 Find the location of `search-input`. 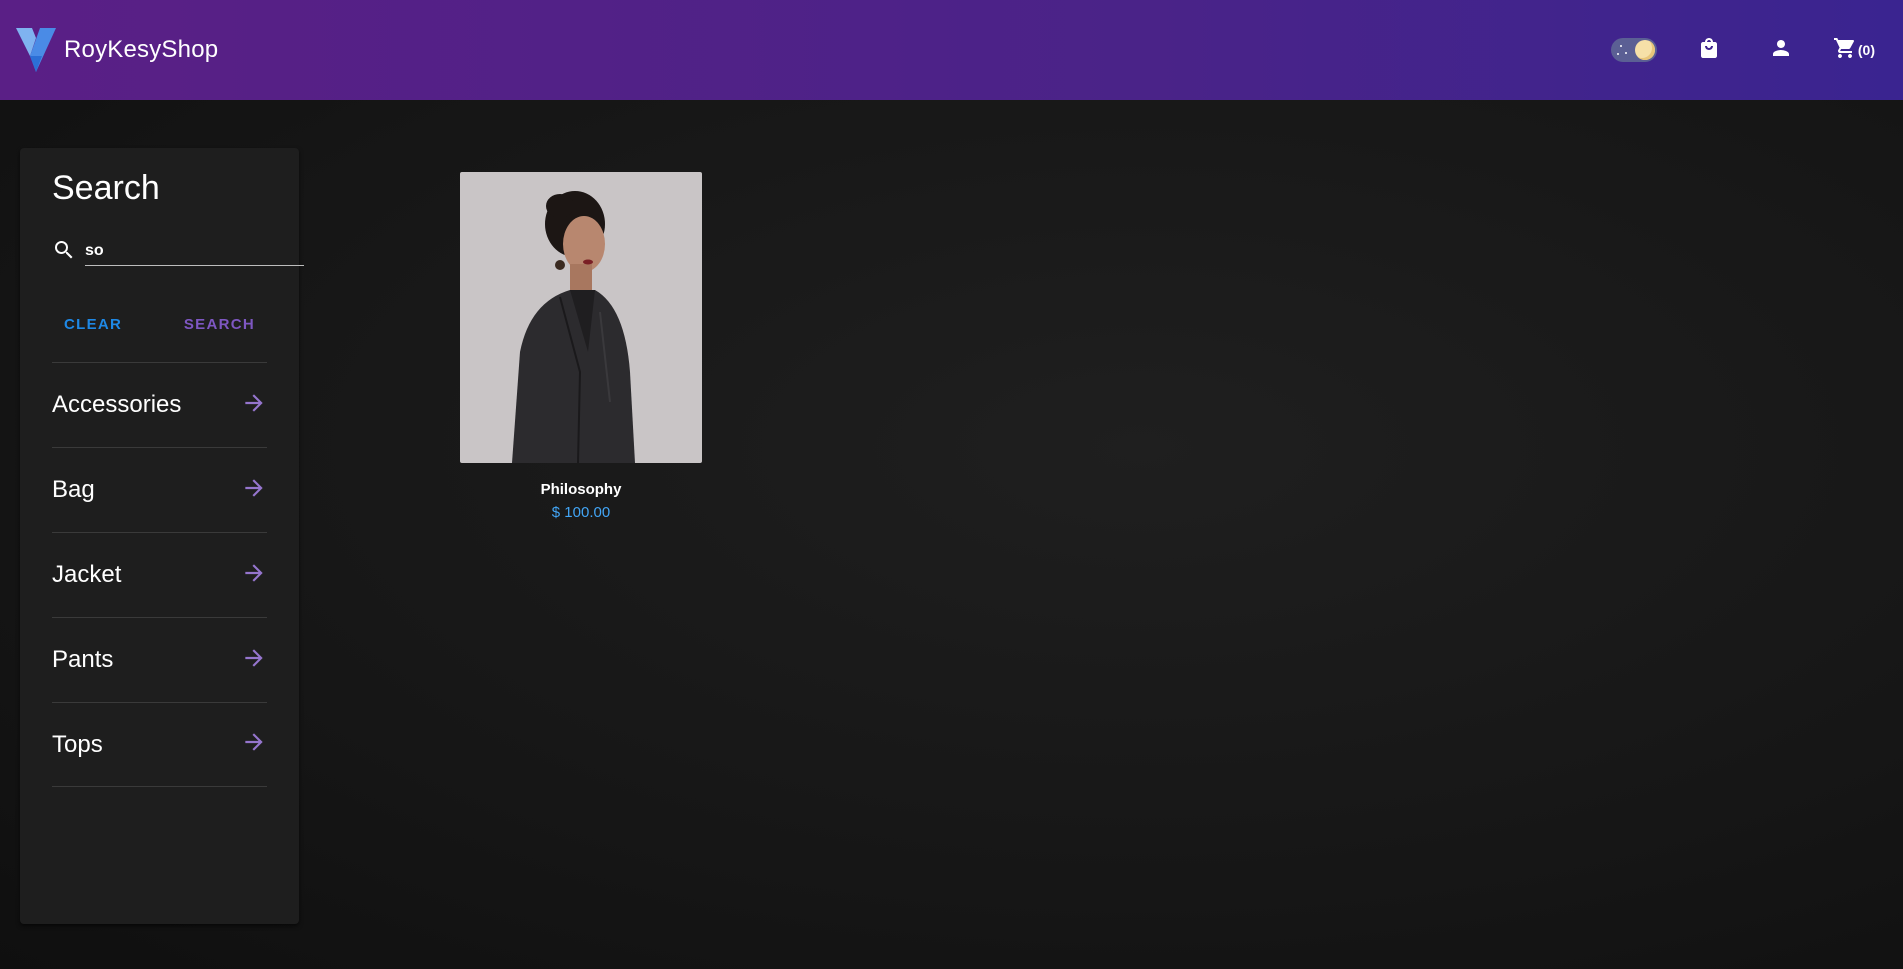

search-input is located at coordinates (194, 250).